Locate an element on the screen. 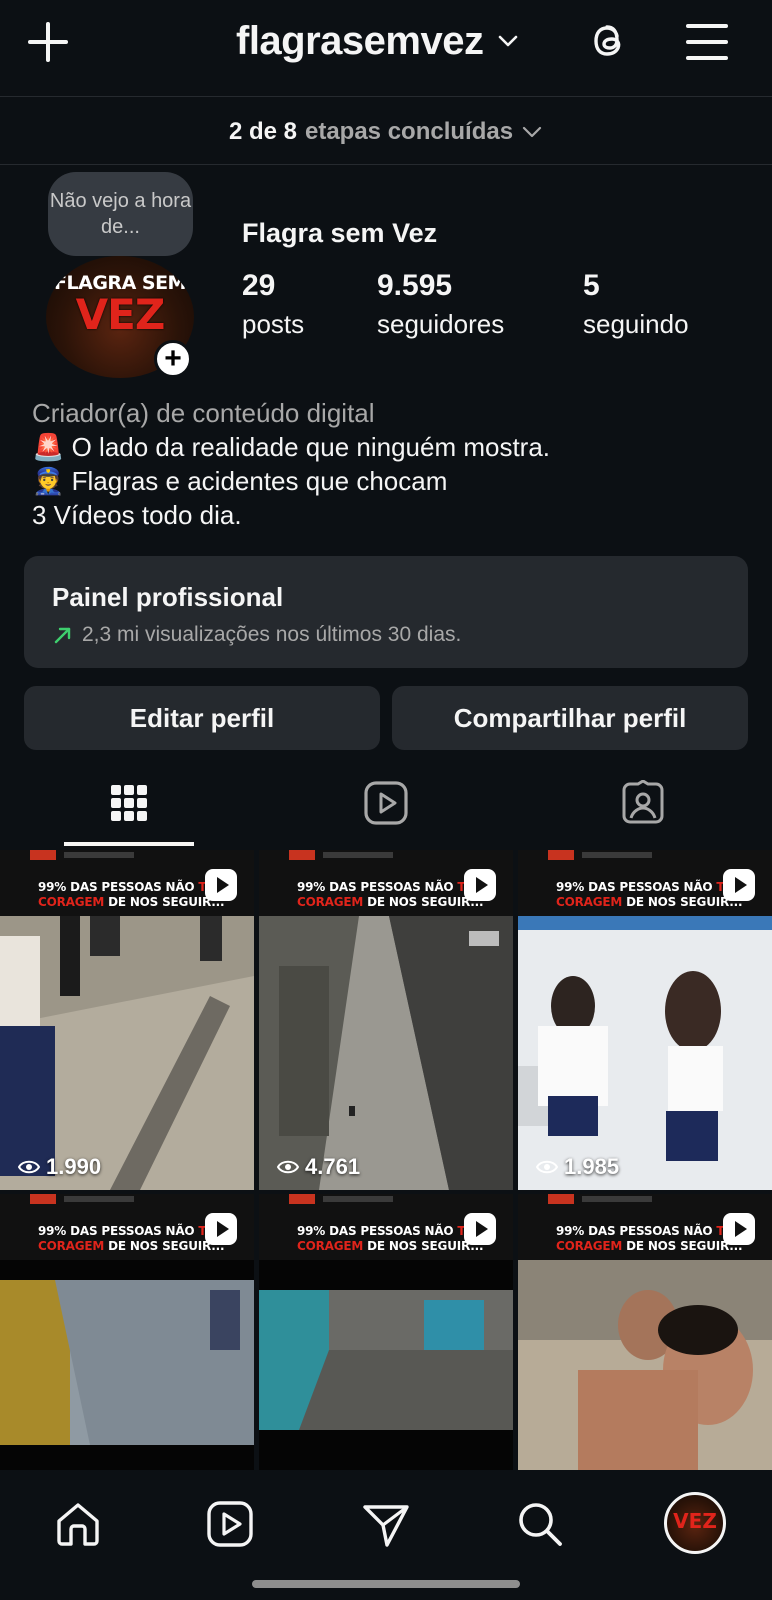  view-count: 1.990 is located at coordinates (59, 1167).